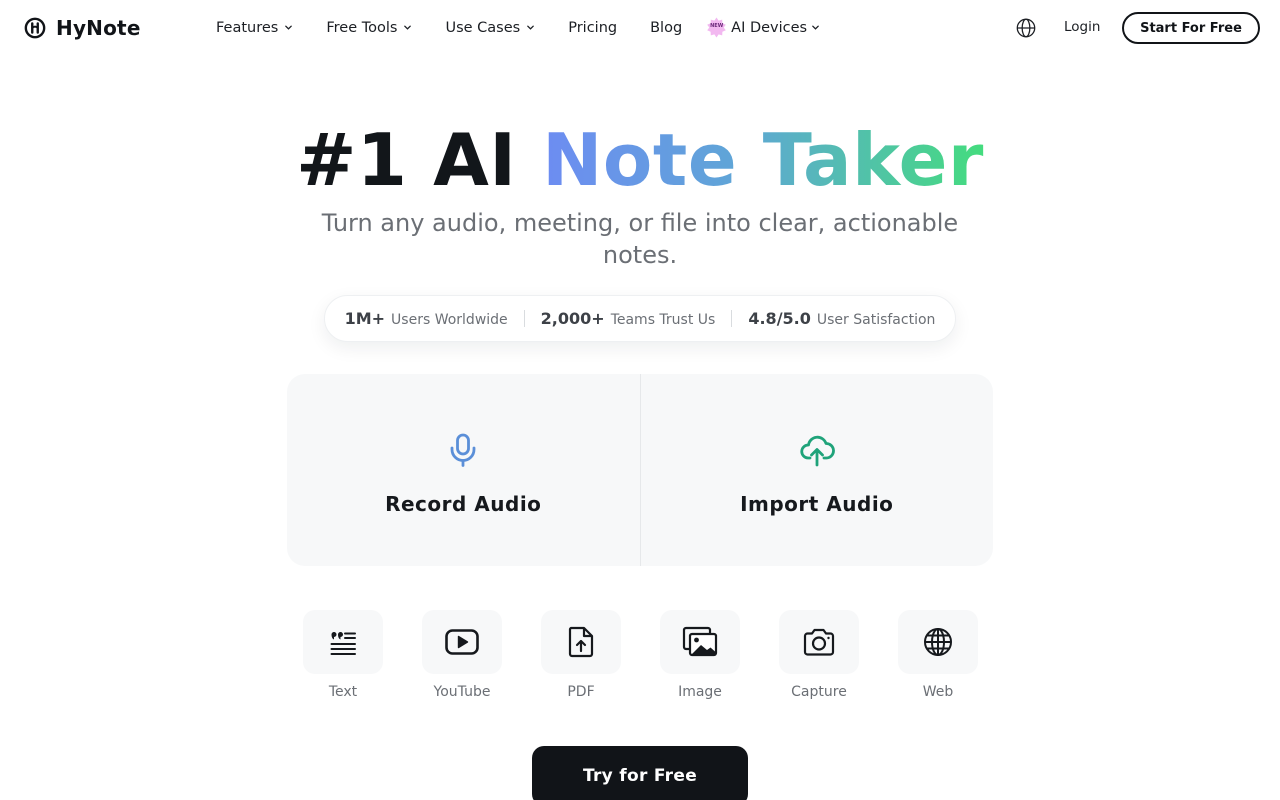 This screenshot has width=1280, height=800. I want to click on tile-label: Web, so click(938, 692).